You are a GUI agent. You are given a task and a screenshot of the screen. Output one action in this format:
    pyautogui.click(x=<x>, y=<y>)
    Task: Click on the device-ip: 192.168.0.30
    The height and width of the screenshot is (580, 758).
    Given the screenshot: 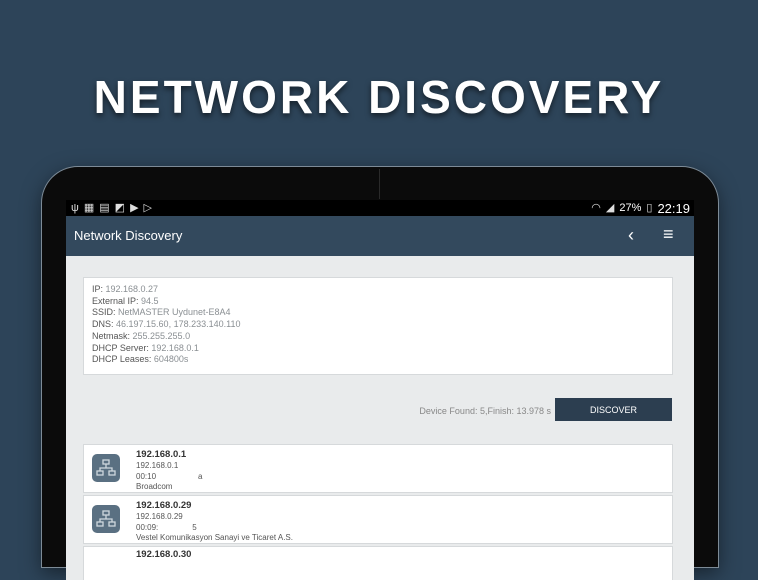 What is the action you would take?
    pyautogui.click(x=164, y=554)
    